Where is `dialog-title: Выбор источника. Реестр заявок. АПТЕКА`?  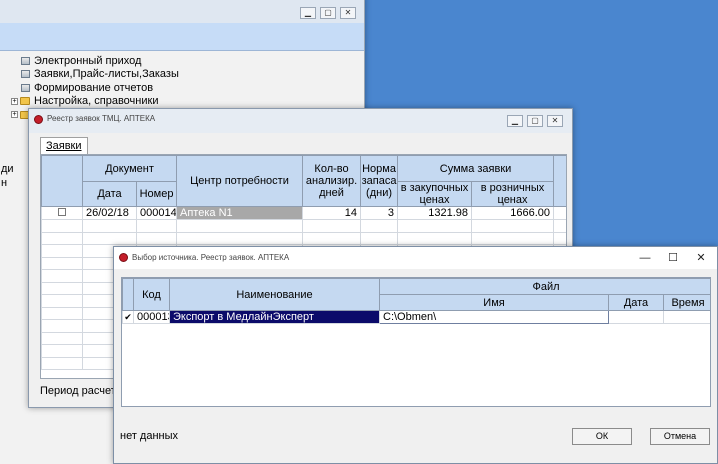 dialog-title: Выбор источника. Реестр заявок. АПТЕКА is located at coordinates (211, 257).